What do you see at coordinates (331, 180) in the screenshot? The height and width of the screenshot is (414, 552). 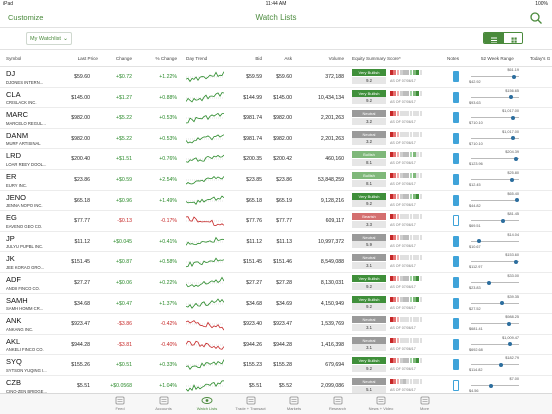 I see `row-volume: 53,848,259` at bounding box center [331, 180].